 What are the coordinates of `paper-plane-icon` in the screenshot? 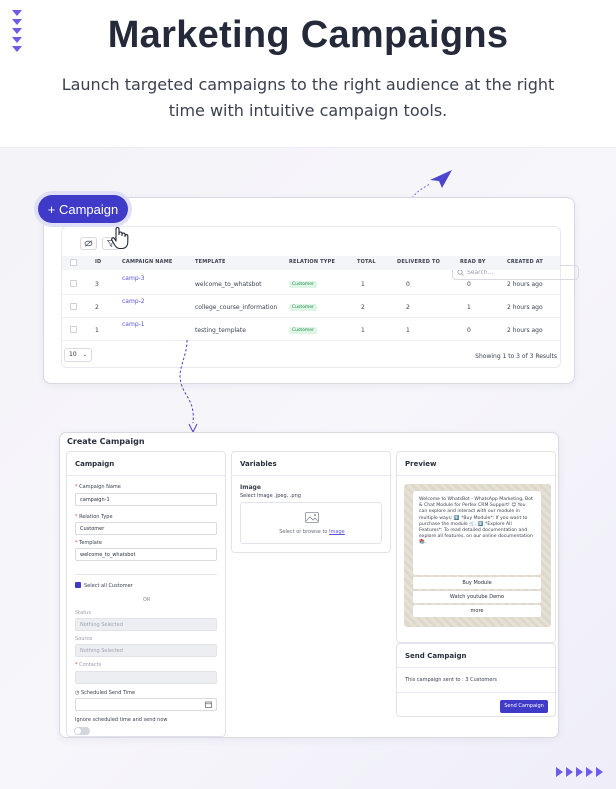 It's located at (431, 184).